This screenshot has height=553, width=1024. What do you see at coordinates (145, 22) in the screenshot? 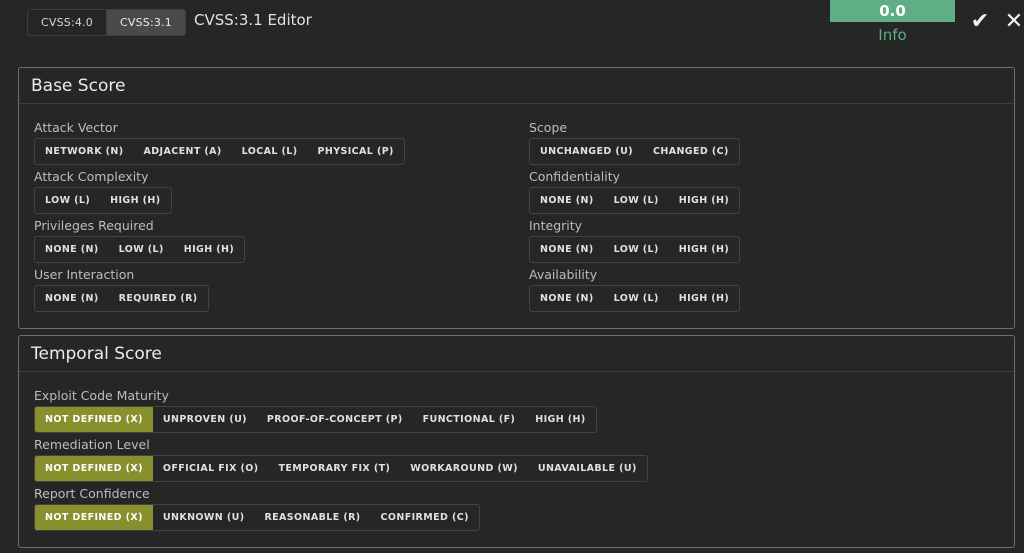
I see `version-button-cvss31: CVSS:3.1` at bounding box center [145, 22].